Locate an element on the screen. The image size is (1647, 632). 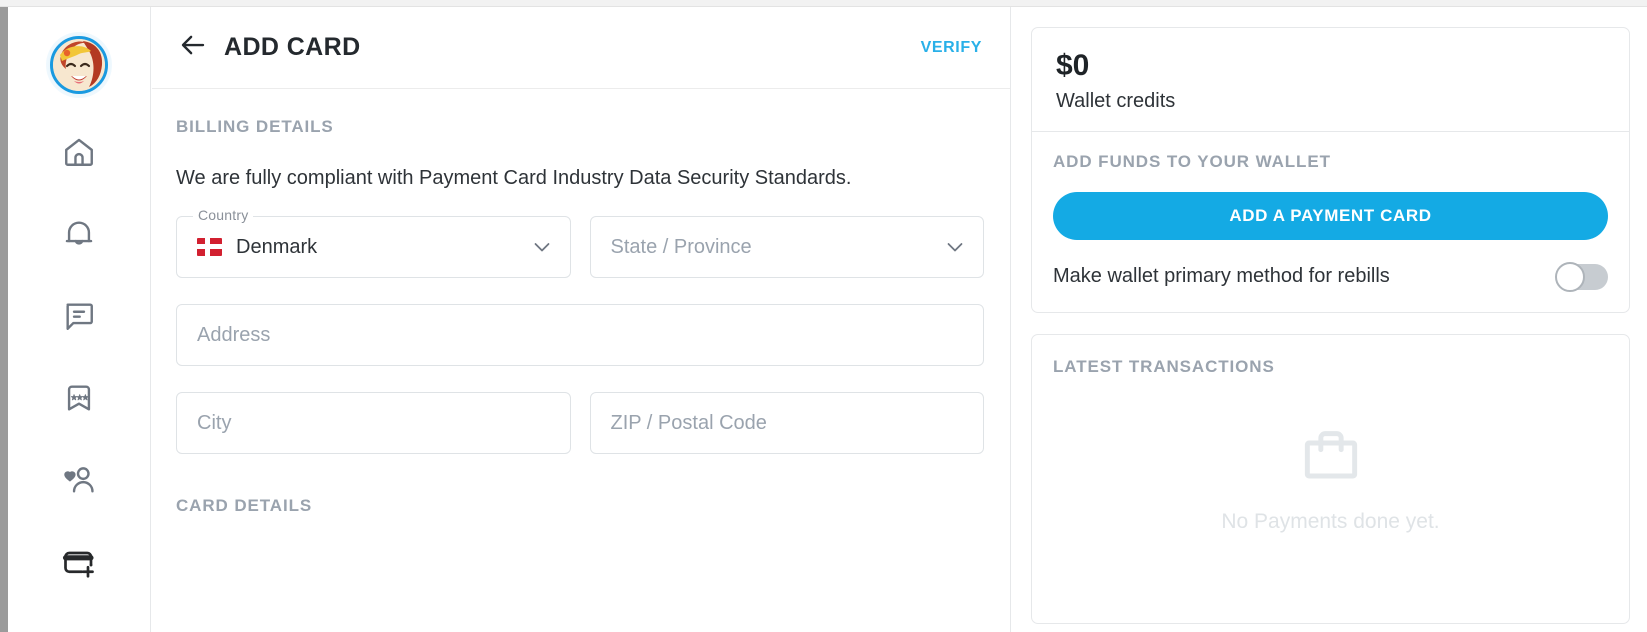
address-input: Address is located at coordinates (580, 335).